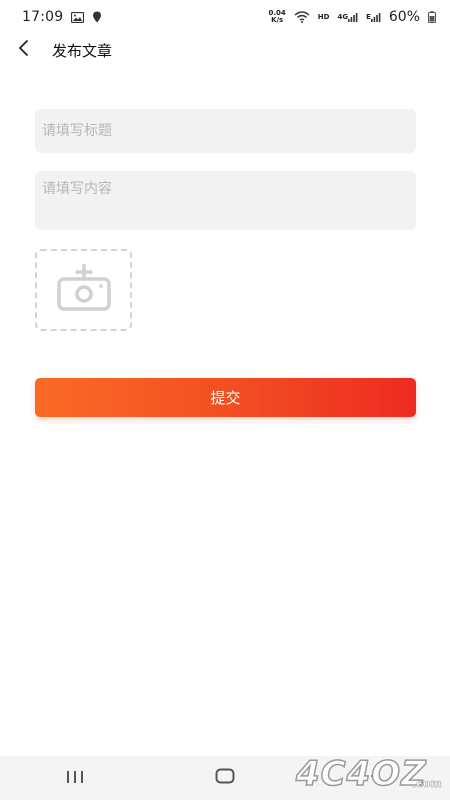 Image resolution: width=450 pixels, height=800 pixels. What do you see at coordinates (97, 17) in the screenshot?
I see `location-pin-icon` at bounding box center [97, 17].